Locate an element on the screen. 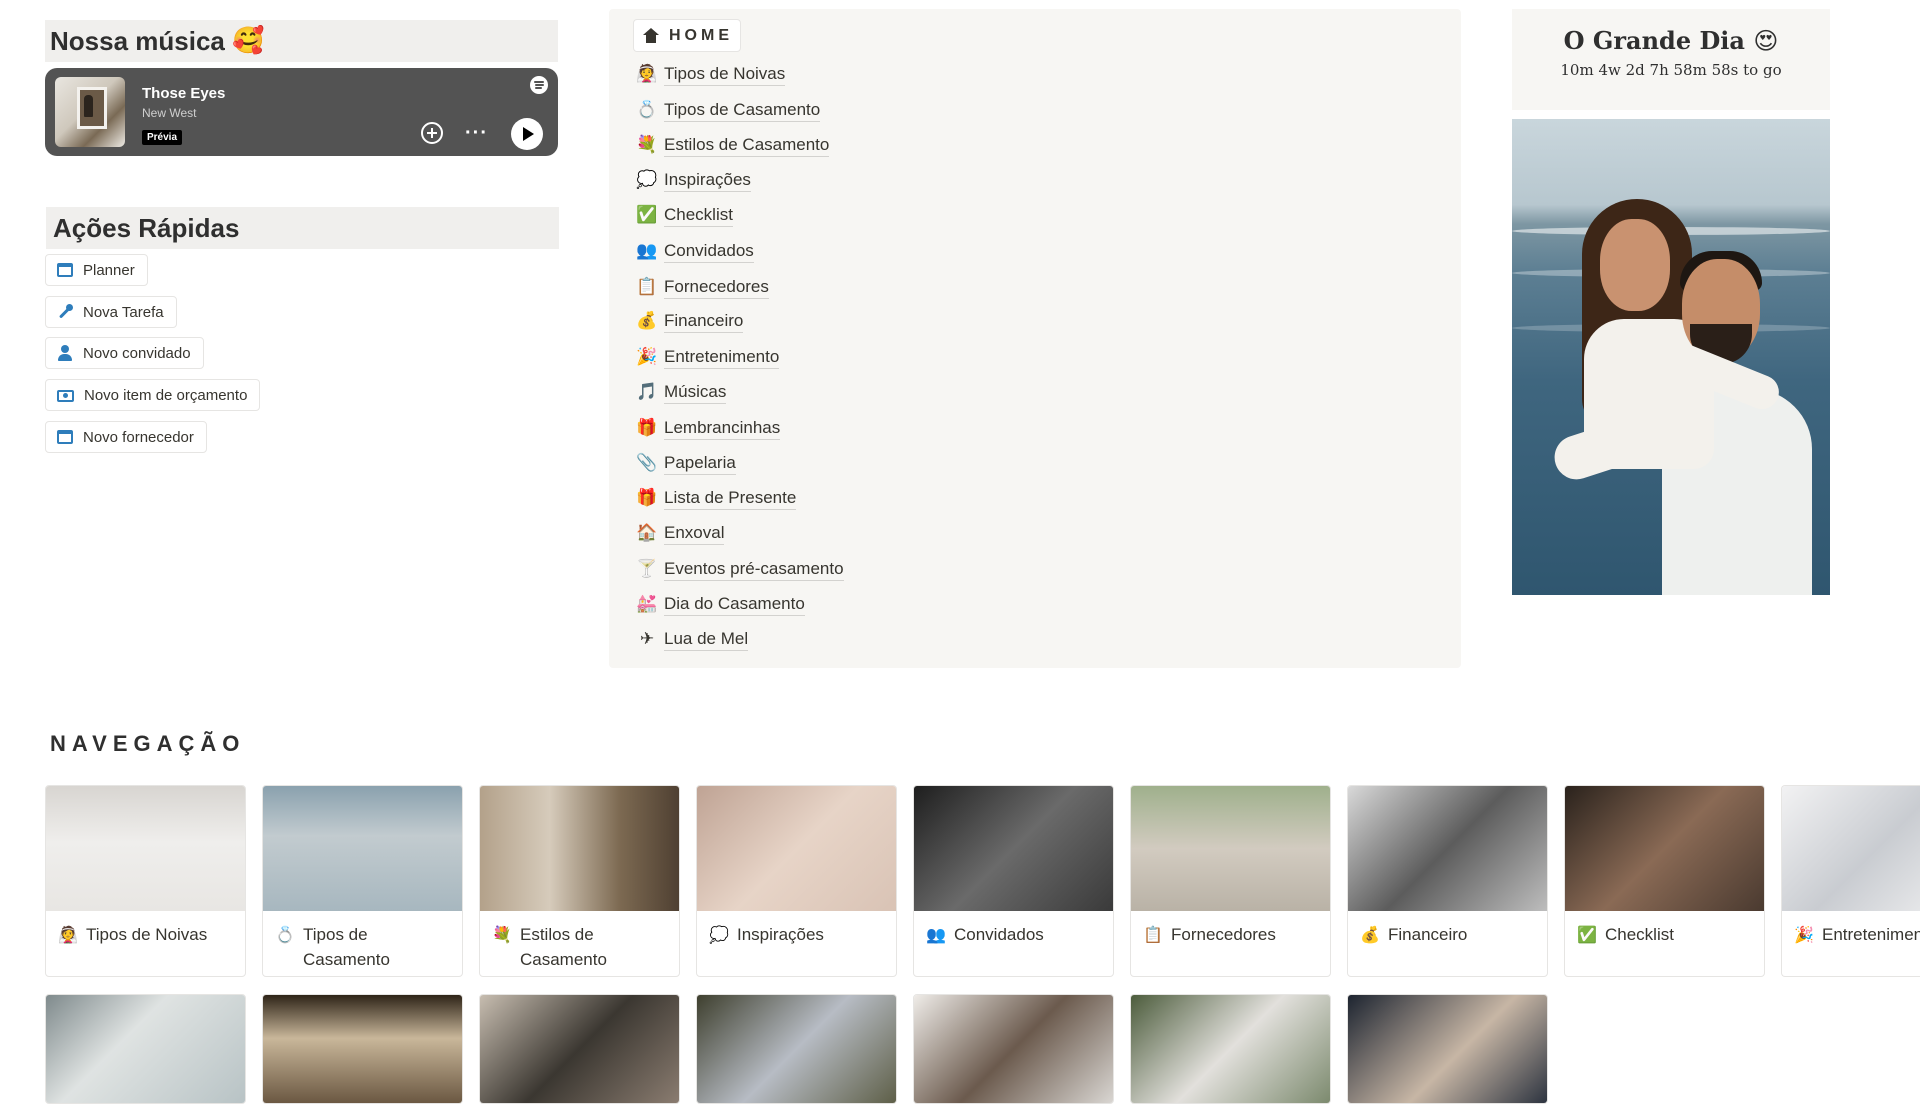 The height and width of the screenshot is (1104, 1920). link-enxoval: 🏠 Enxoval is located at coordinates (680, 533).